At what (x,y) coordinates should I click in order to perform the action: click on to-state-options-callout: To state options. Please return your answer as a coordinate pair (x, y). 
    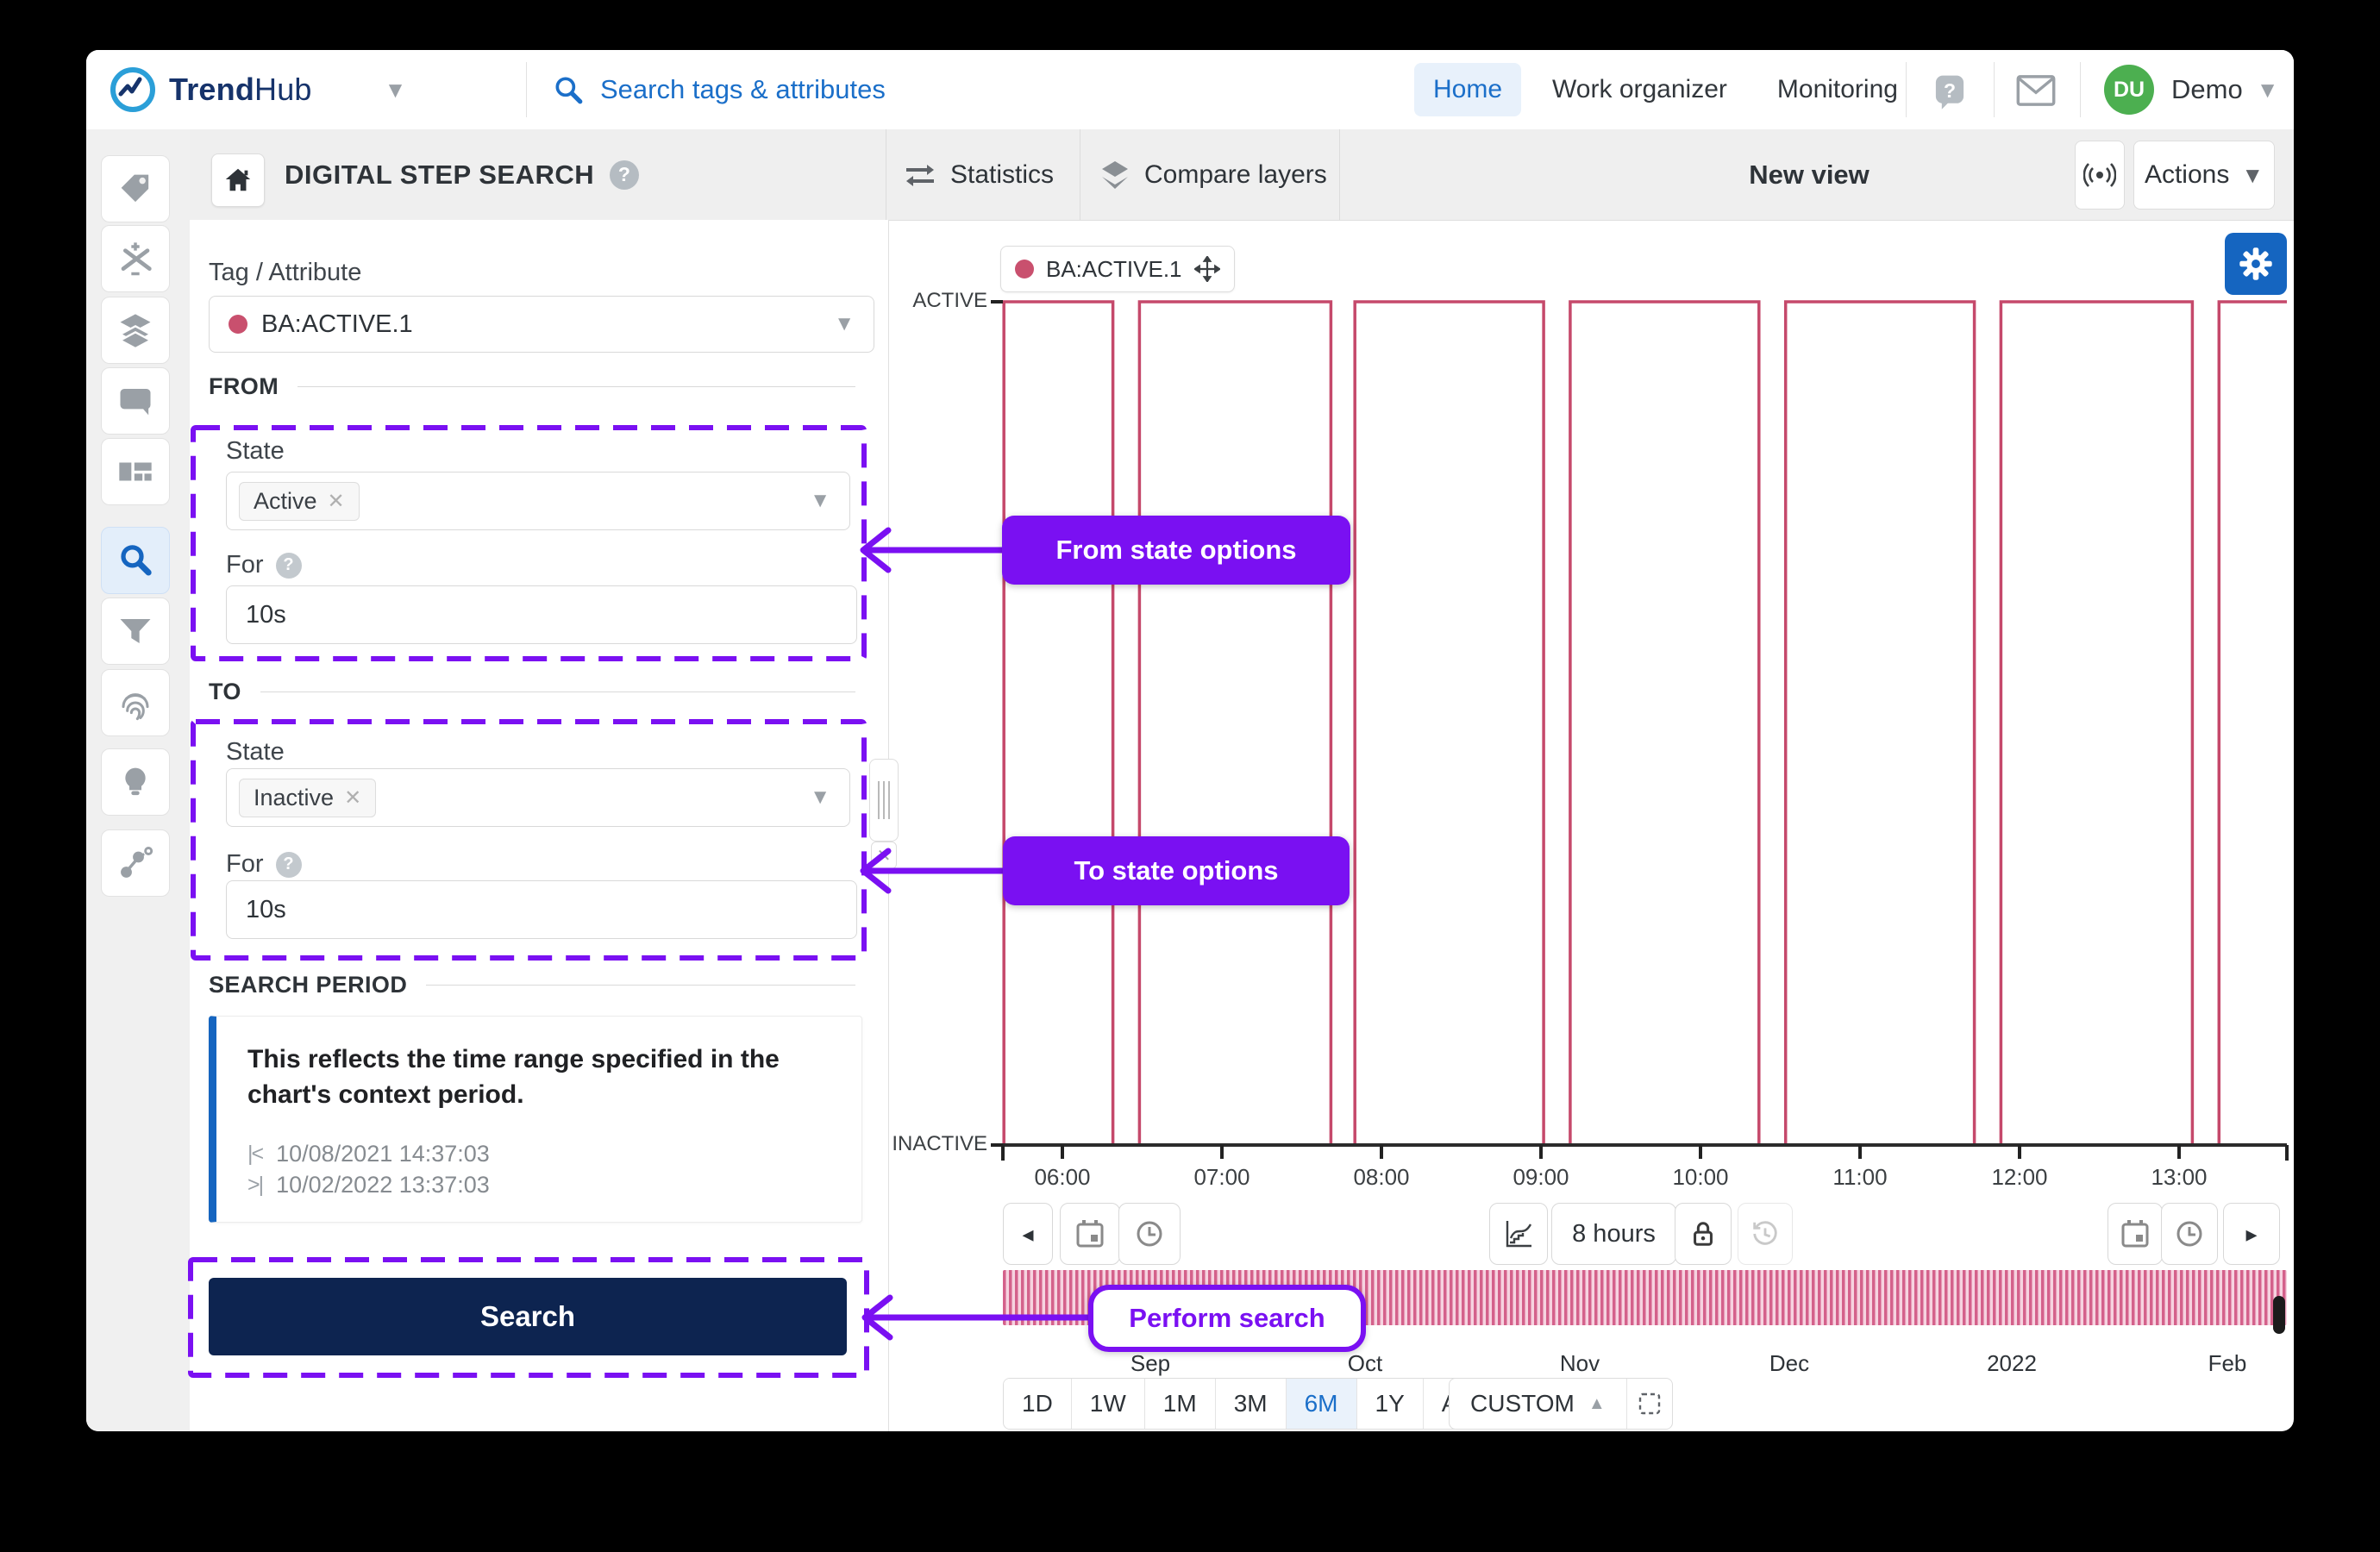
    Looking at the image, I should click on (1177, 871).